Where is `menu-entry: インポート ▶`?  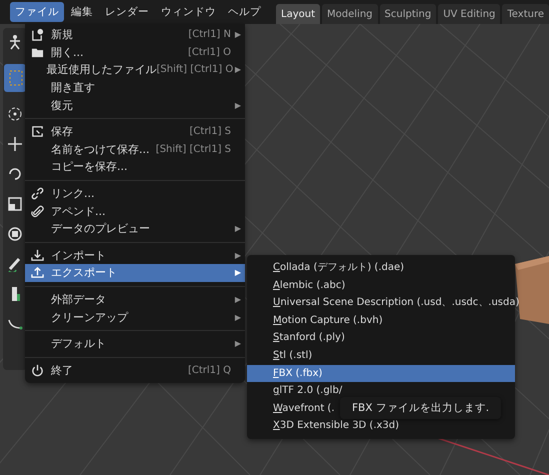
menu-entry: インポート ▶ is located at coordinates (135, 255).